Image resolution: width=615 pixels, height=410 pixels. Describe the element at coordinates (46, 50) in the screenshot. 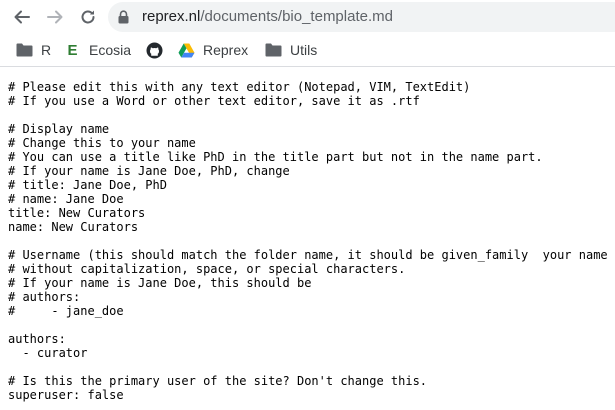

I see `bookmark-label: R` at that location.